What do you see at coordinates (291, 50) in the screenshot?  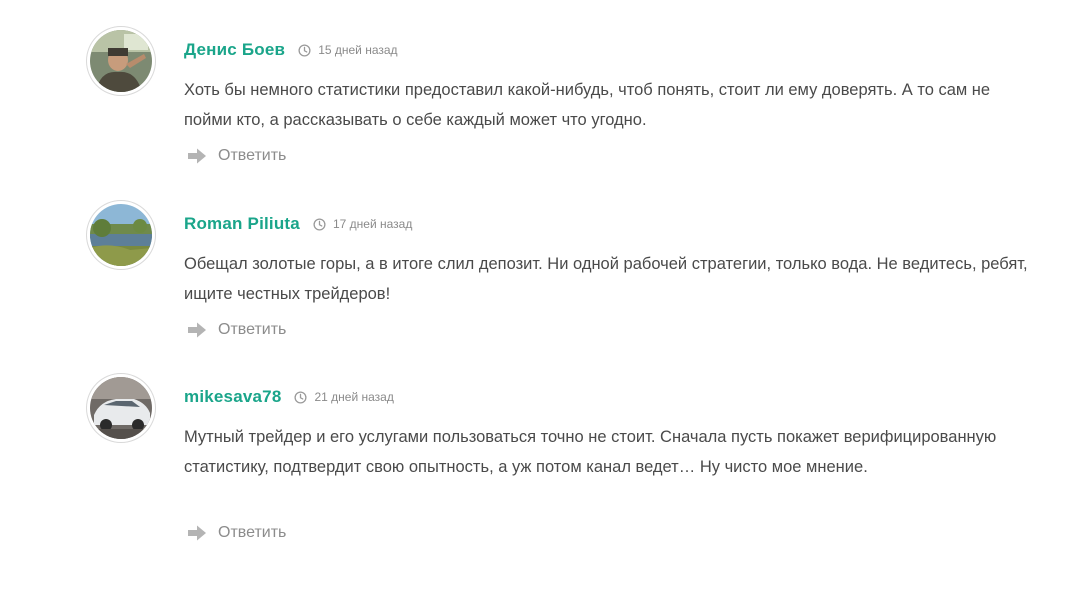 I see `comment-meta: Денис Боев 15 дней назад` at bounding box center [291, 50].